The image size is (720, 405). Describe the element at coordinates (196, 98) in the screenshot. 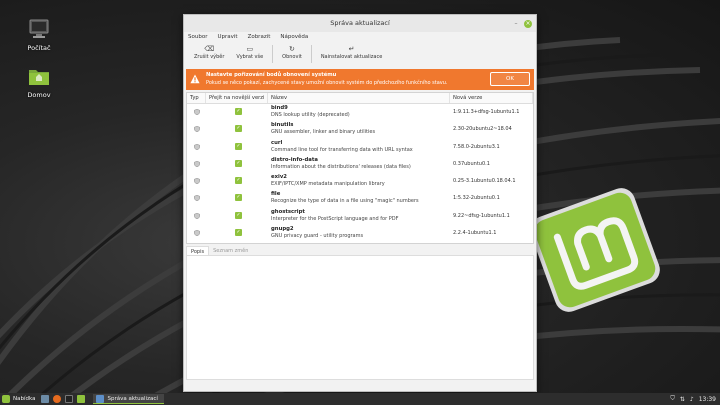

I see `column-header-type: Typ` at that location.